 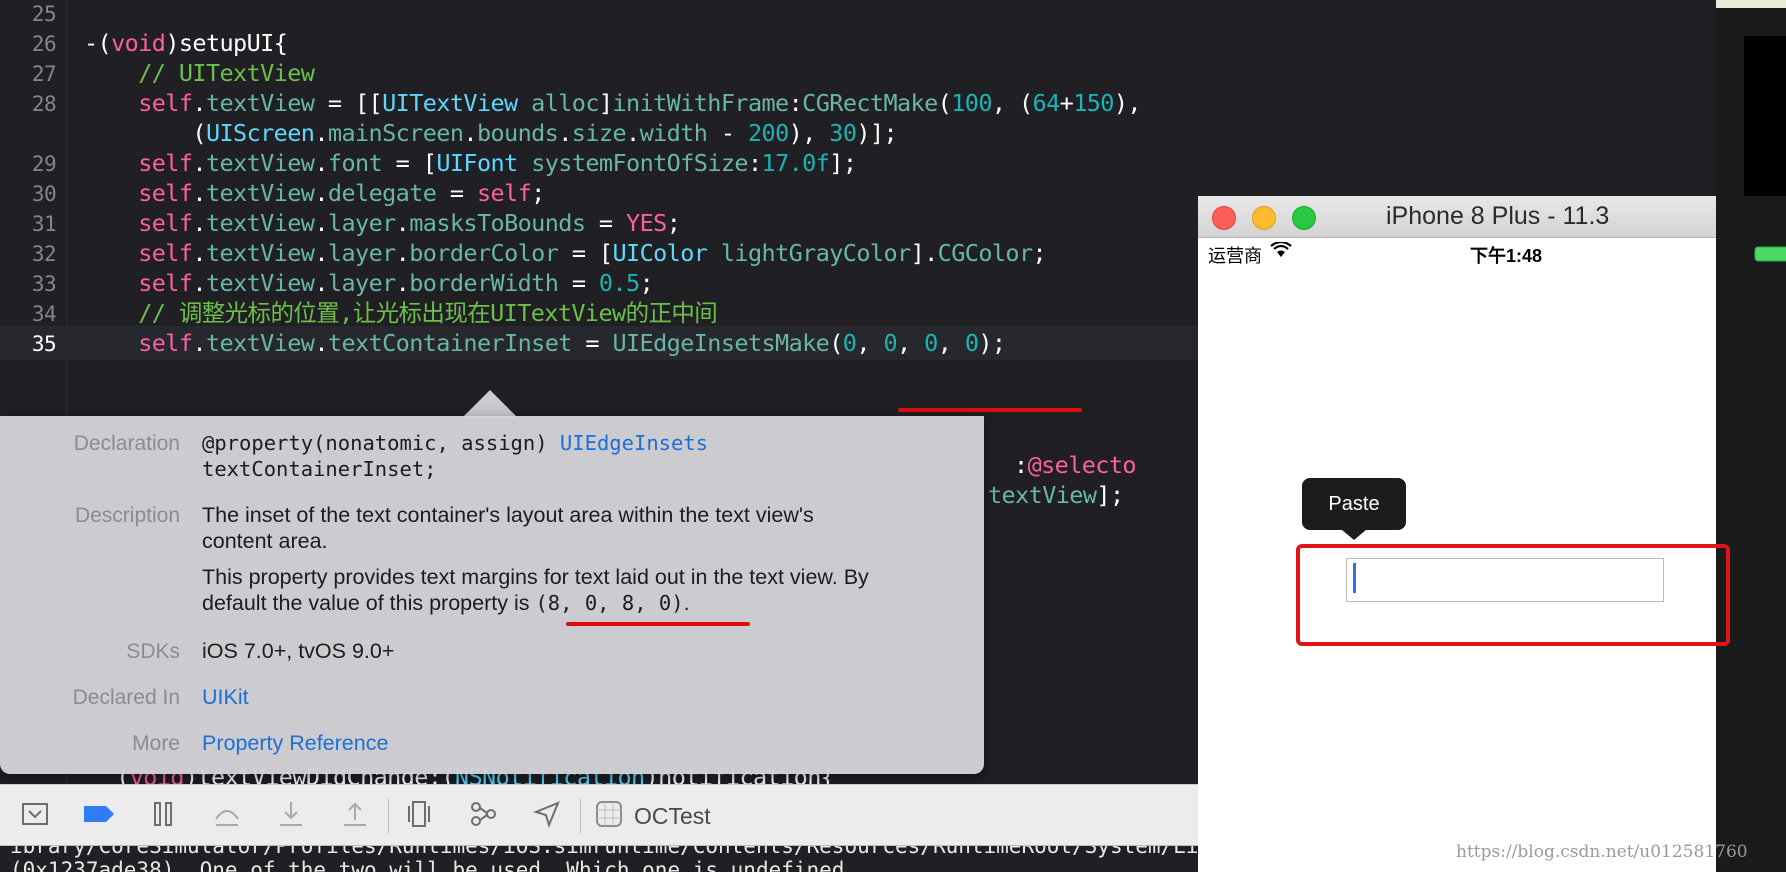 I want to click on description-label: Description, so click(x=127, y=515).